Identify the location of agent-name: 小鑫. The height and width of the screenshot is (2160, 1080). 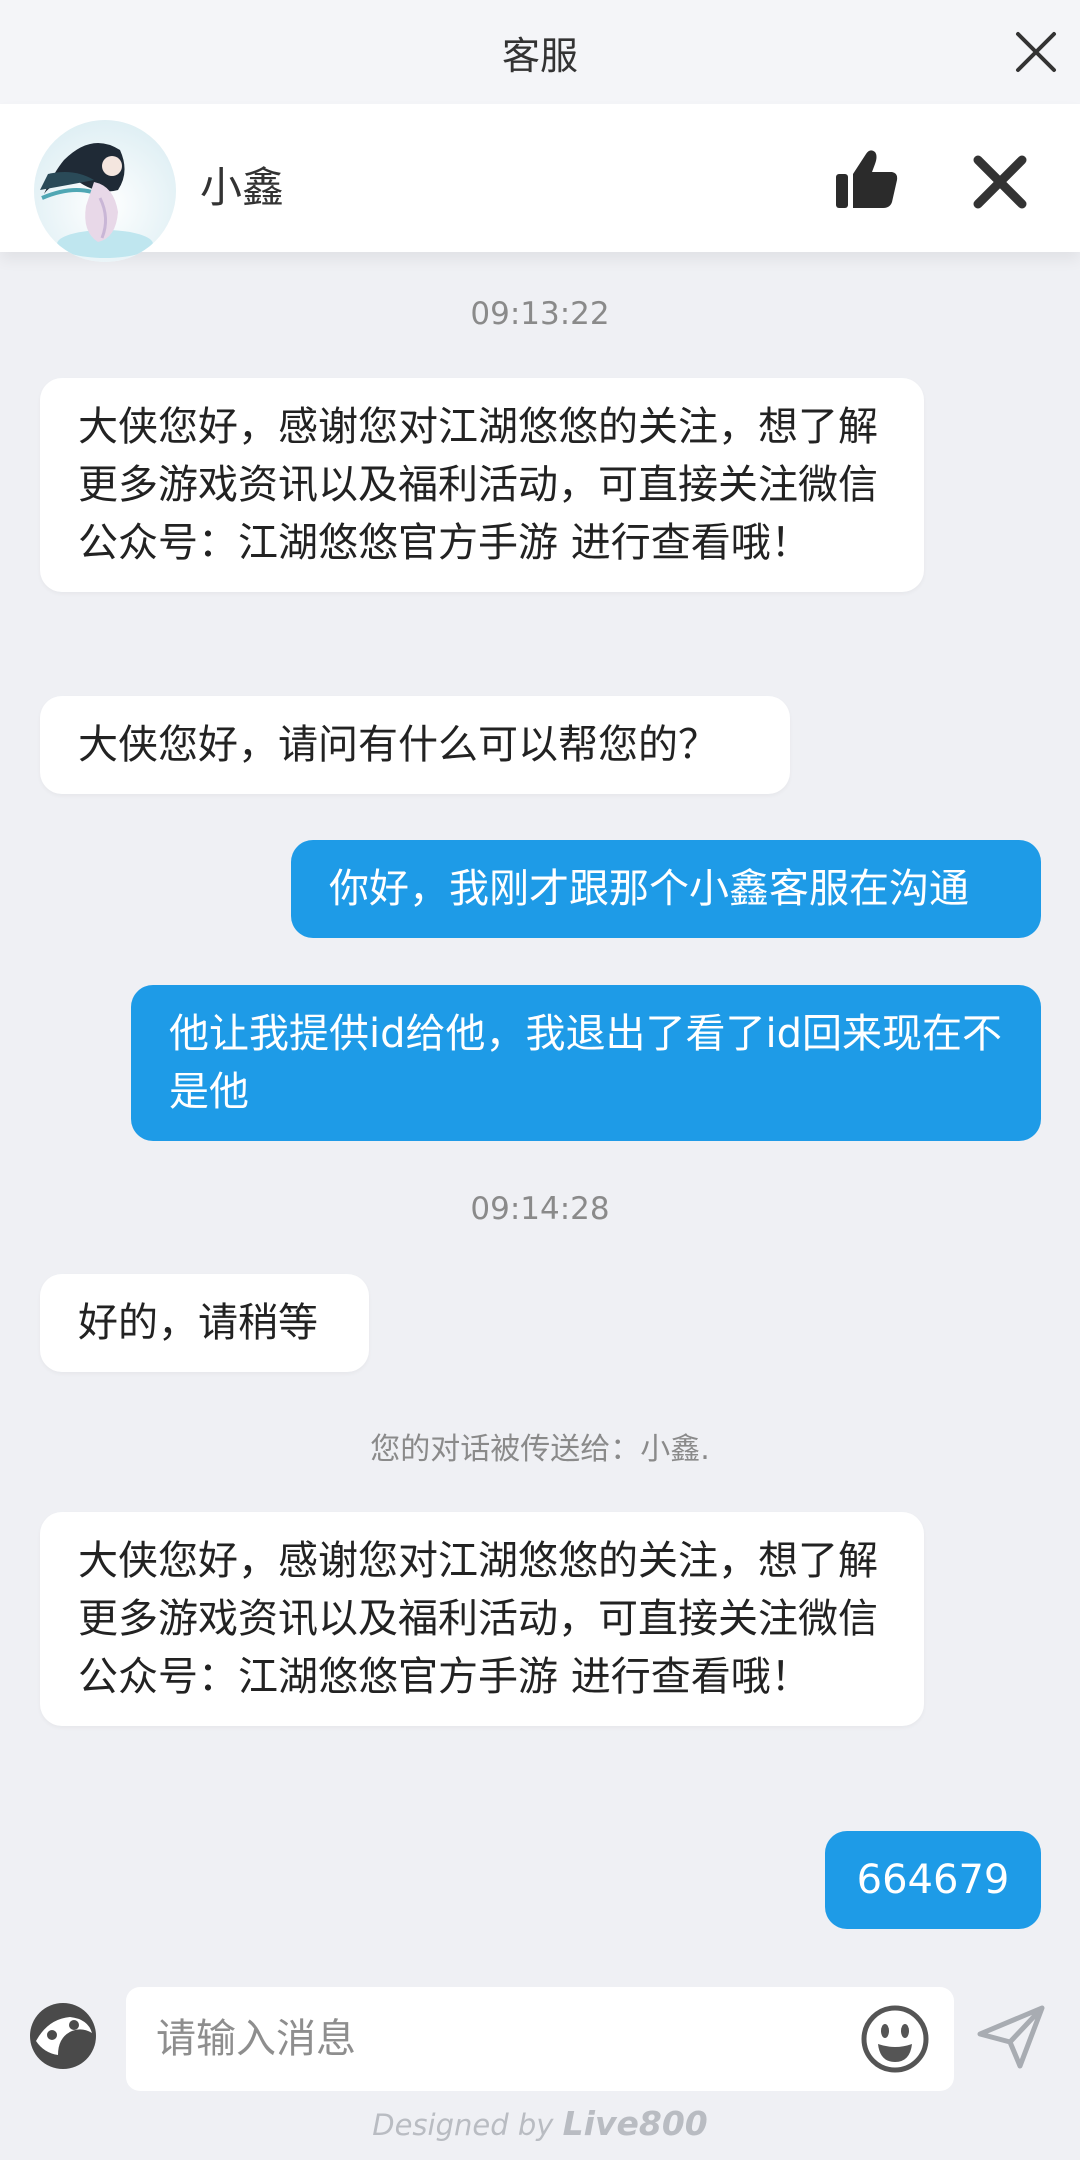
(242, 187).